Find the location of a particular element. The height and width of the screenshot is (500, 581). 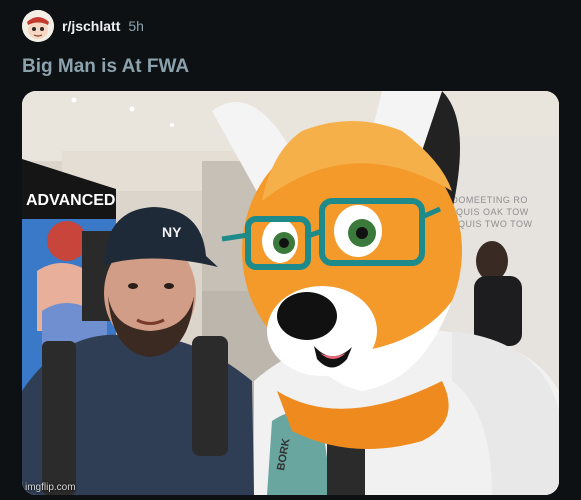

avatar-image is located at coordinates (38, 26).